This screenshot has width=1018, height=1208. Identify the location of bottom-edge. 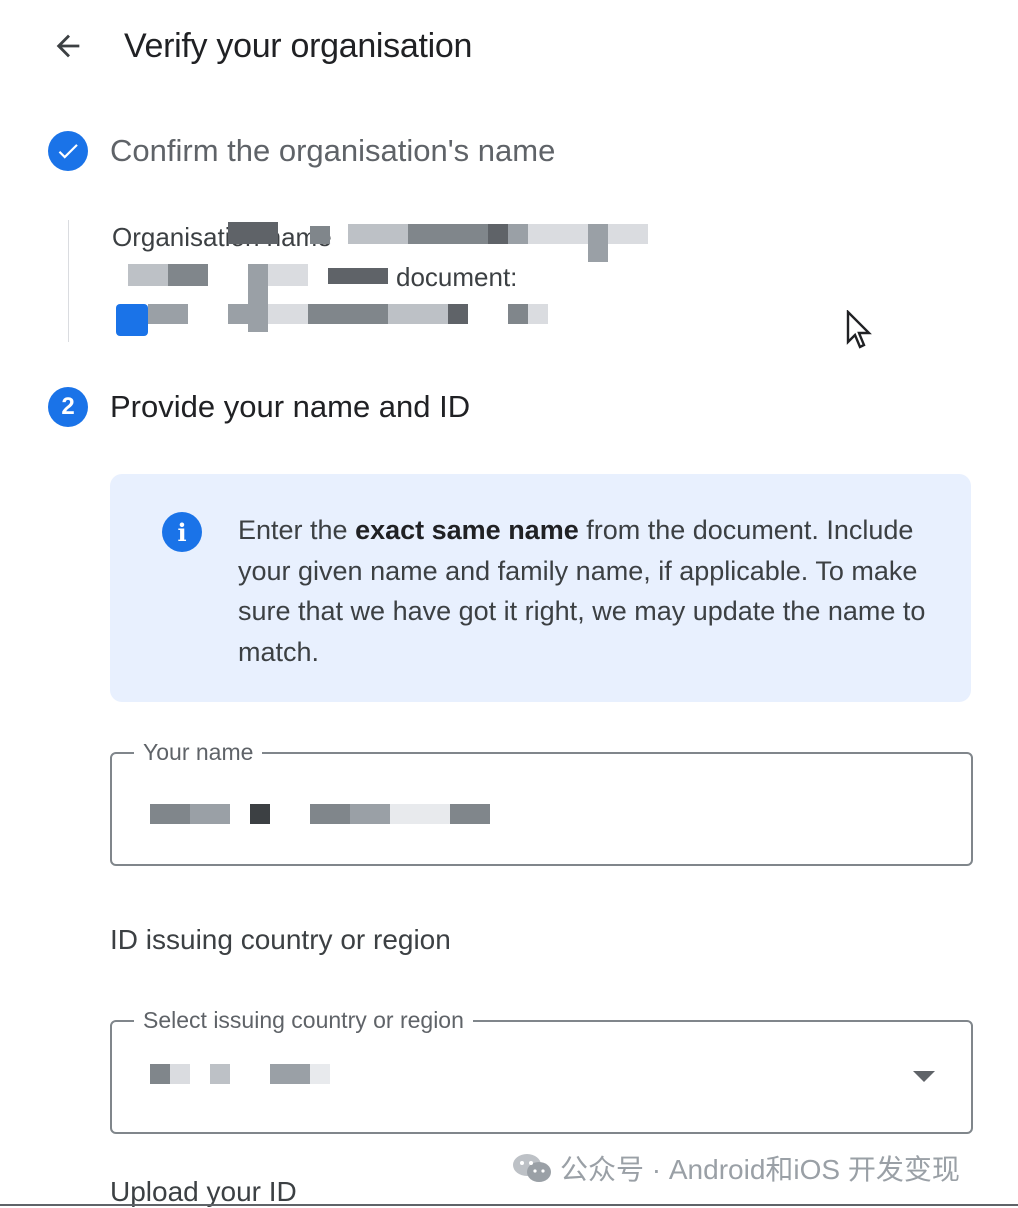
(509, 1205).